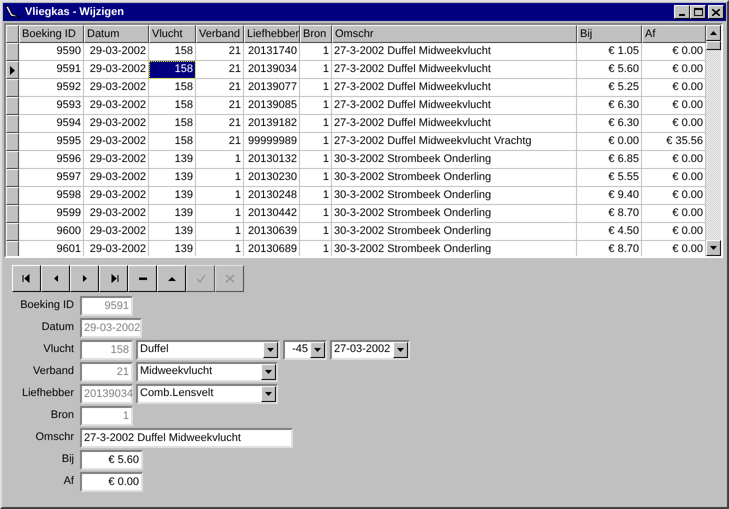  I want to click on up-arrow-icon, so click(713, 33).